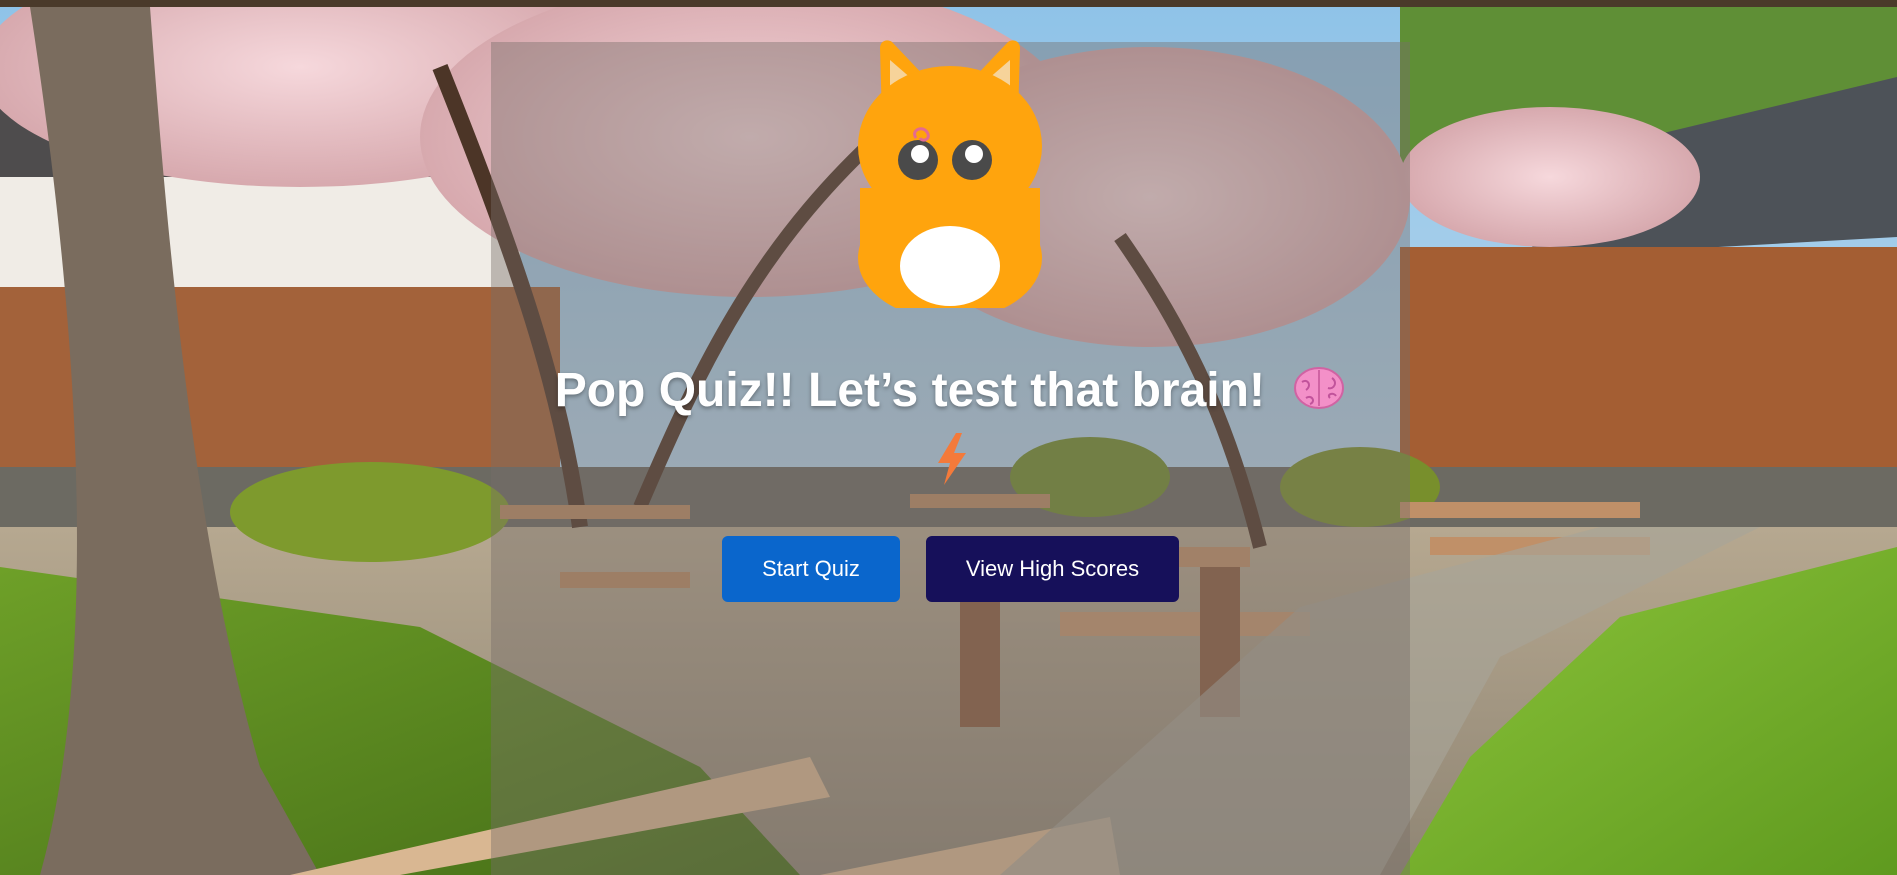 The width and height of the screenshot is (1897, 875). Describe the element at coordinates (909, 390) in the screenshot. I see `page-title-text: Pop Quiz!! Let’s test that brain!` at that location.